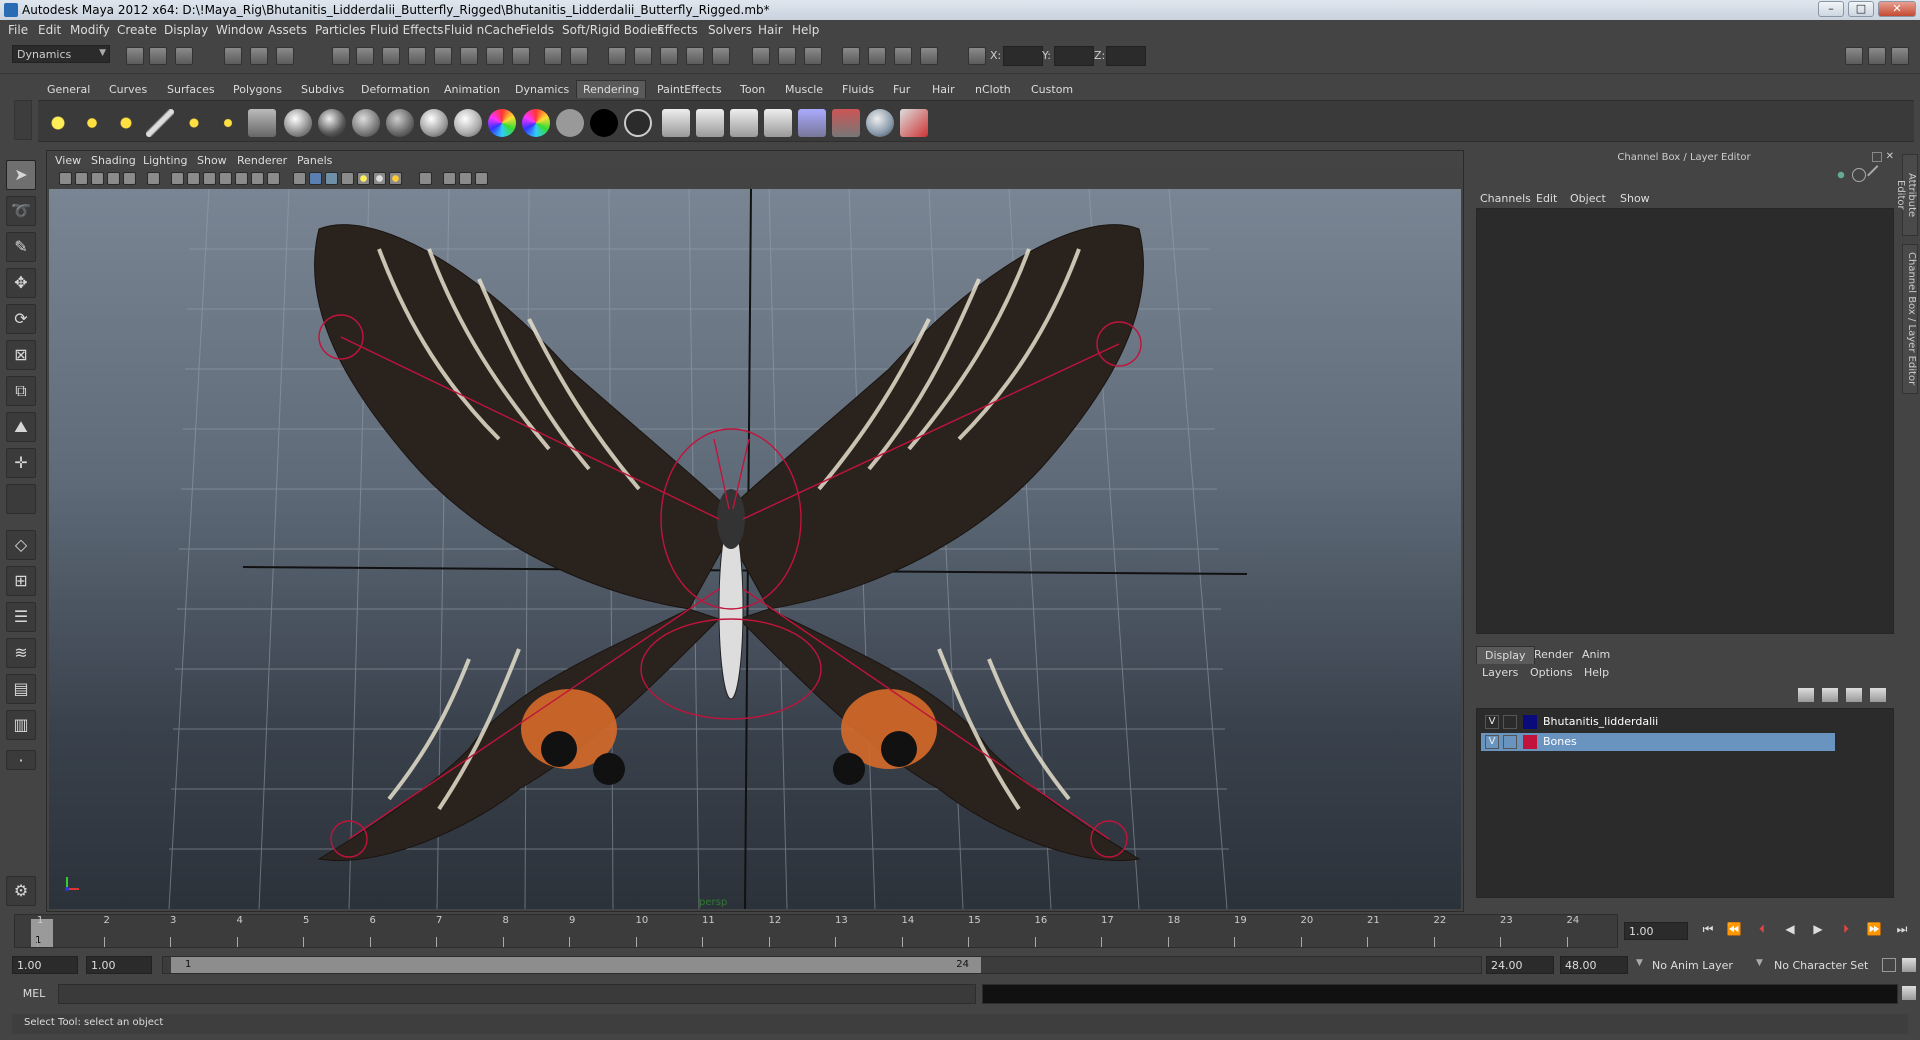 Image resolution: width=1920 pixels, height=1040 pixels. What do you see at coordinates (669, 56) in the screenshot?
I see `render-settings-icon` at bounding box center [669, 56].